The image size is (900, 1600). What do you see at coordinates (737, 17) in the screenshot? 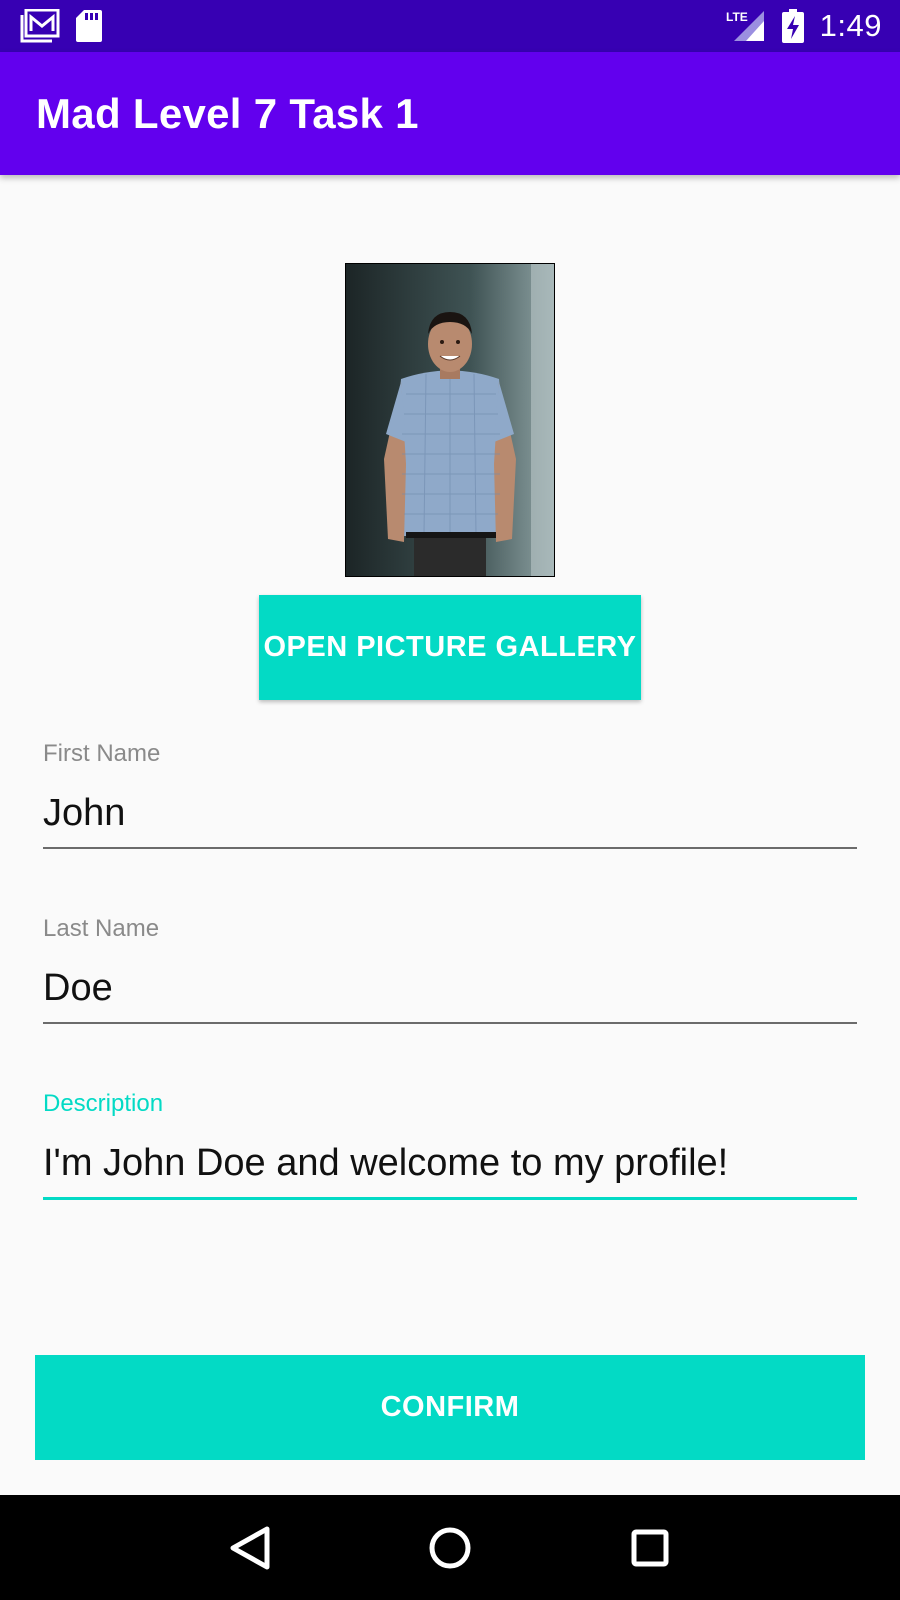
I see `network-type-label: LTE` at bounding box center [737, 17].